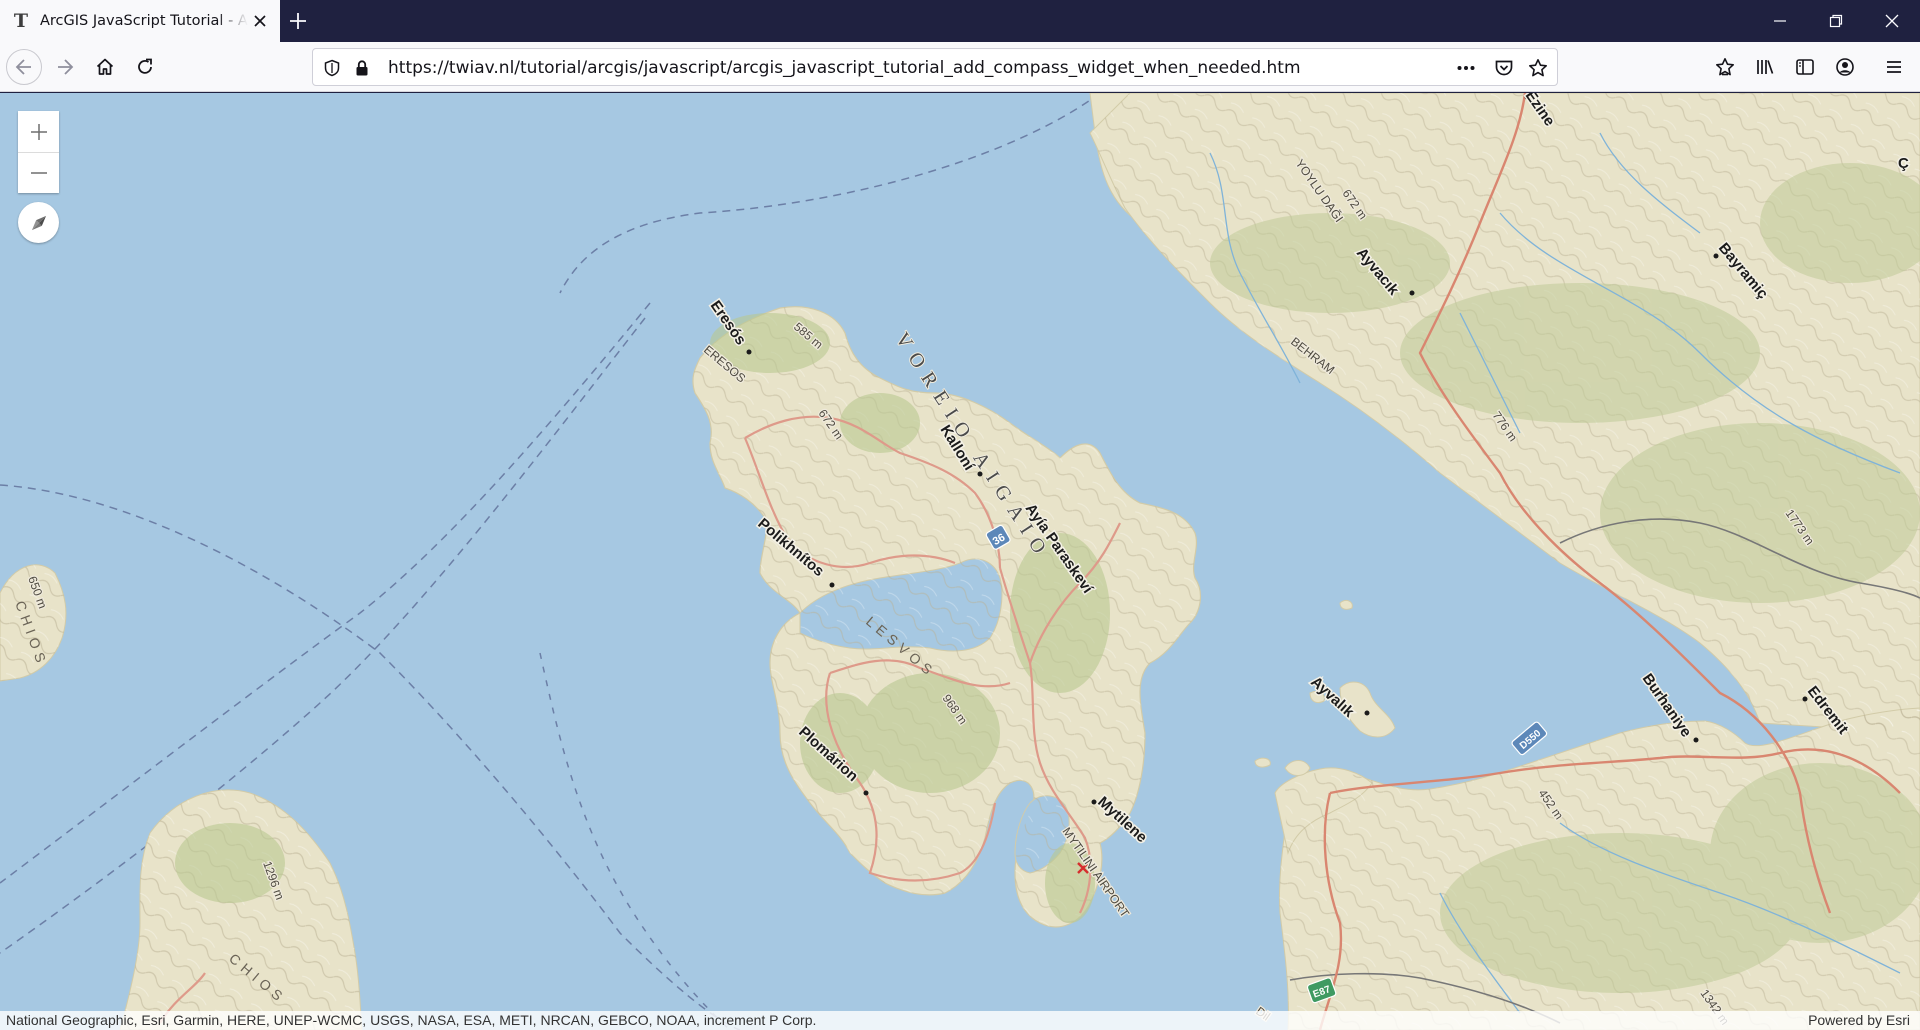 Image resolution: width=1920 pixels, height=1030 pixels. Describe the element at coordinates (65, 67) in the screenshot. I see `forward-icon` at that location.